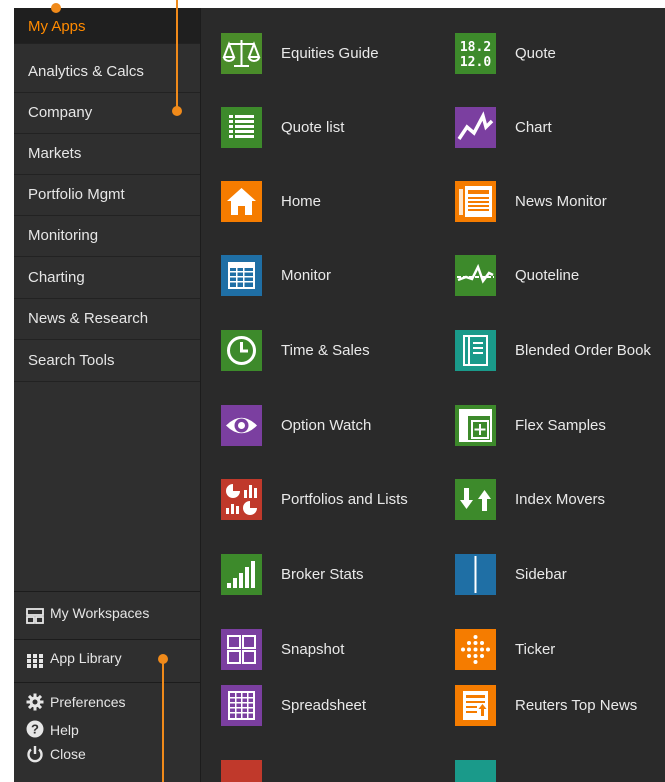 The image size is (665, 782). I want to click on sidebar-item-news-research: News & Research, so click(107, 319).